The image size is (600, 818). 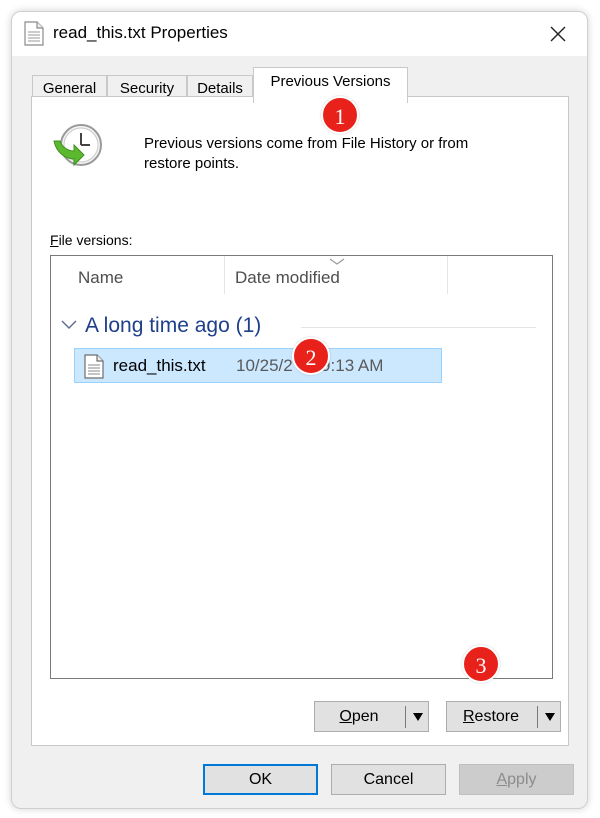 What do you see at coordinates (258, 365) in the screenshot?
I see `list-item: read_this.txt 10/25/2 9:13 AM` at bounding box center [258, 365].